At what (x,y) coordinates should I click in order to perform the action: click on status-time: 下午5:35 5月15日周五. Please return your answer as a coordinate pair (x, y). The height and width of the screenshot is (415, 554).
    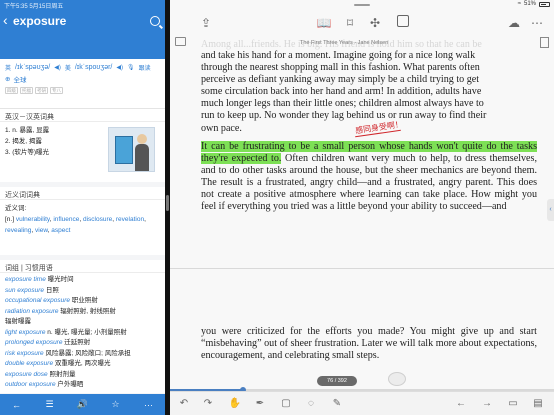
    Looking at the image, I should click on (34, 7).